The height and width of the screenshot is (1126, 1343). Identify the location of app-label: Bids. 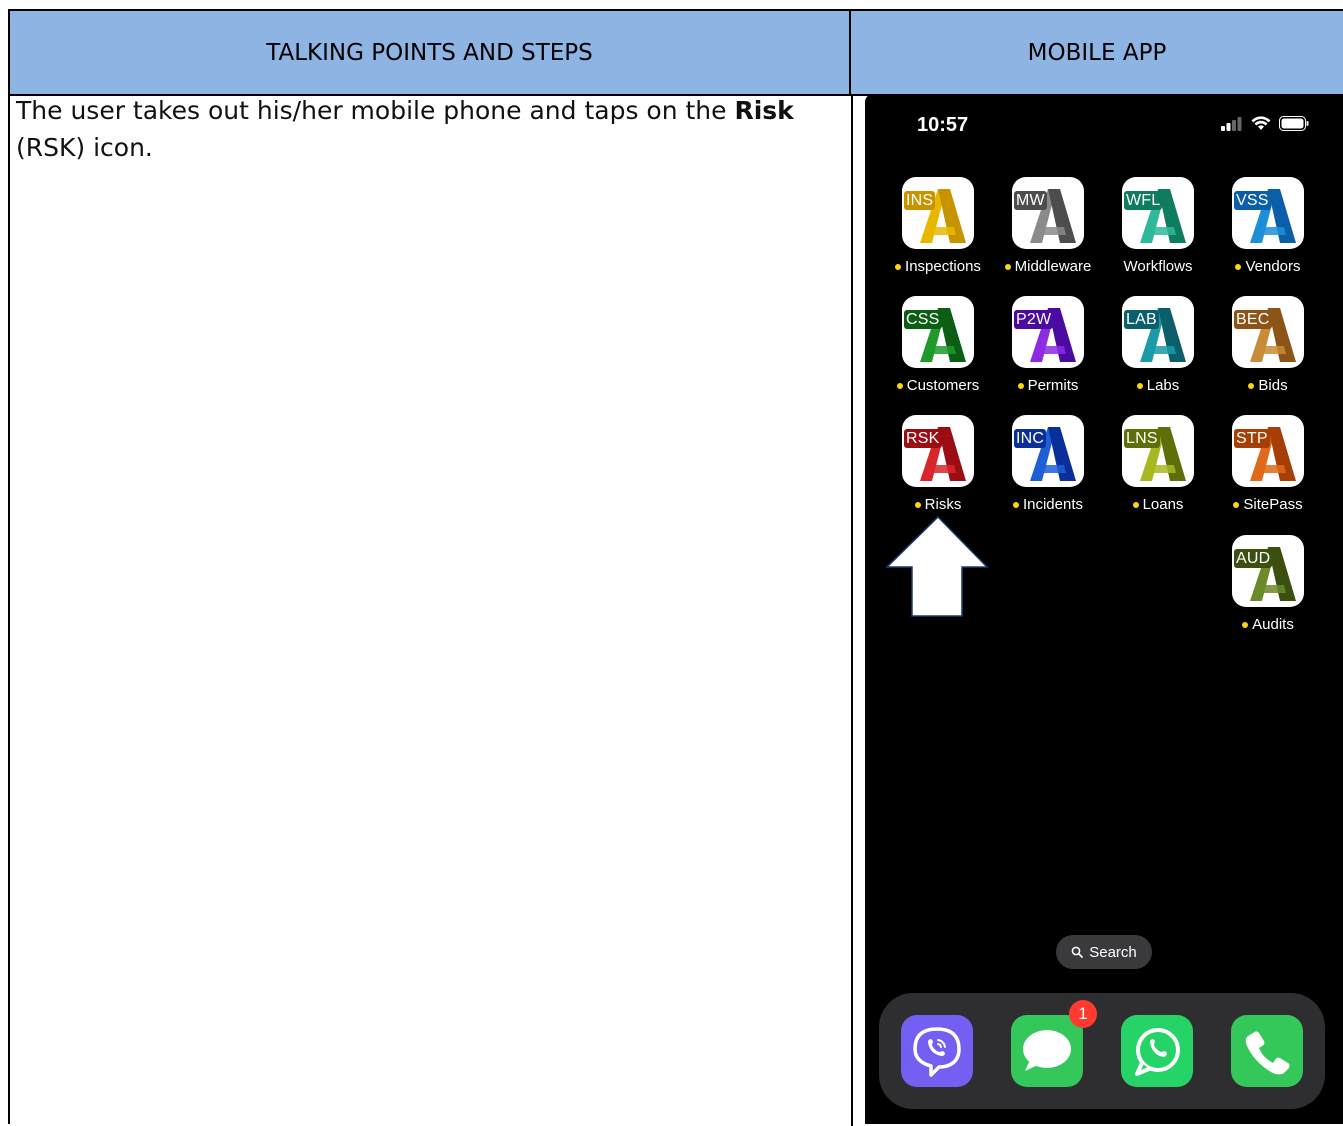
(1268, 385).